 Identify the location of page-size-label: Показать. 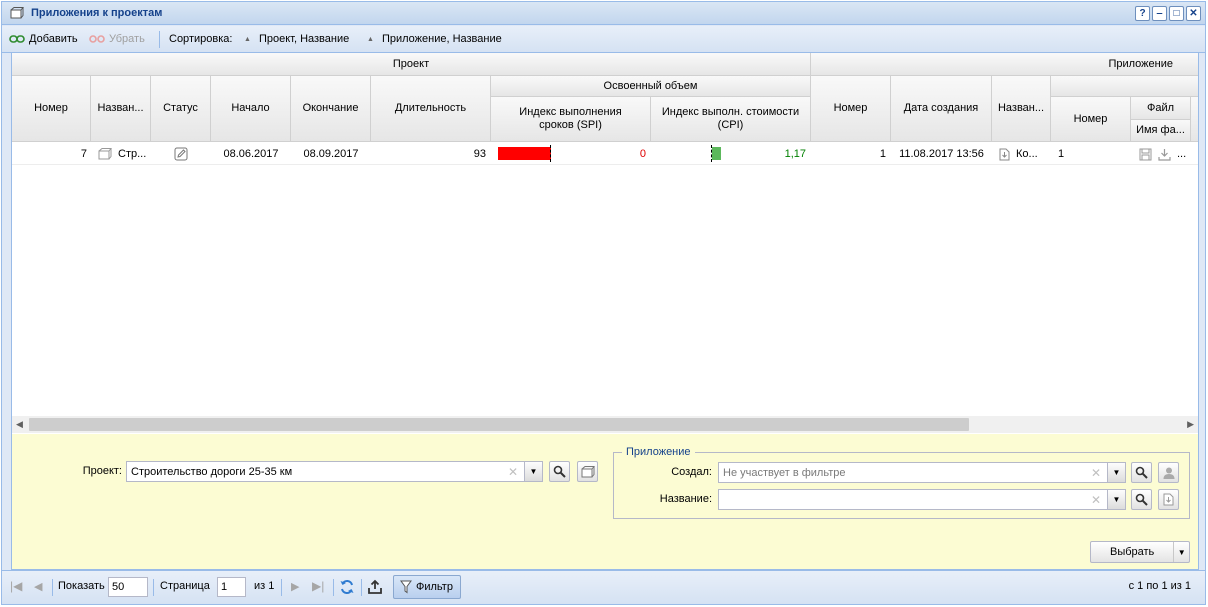
(81, 586).